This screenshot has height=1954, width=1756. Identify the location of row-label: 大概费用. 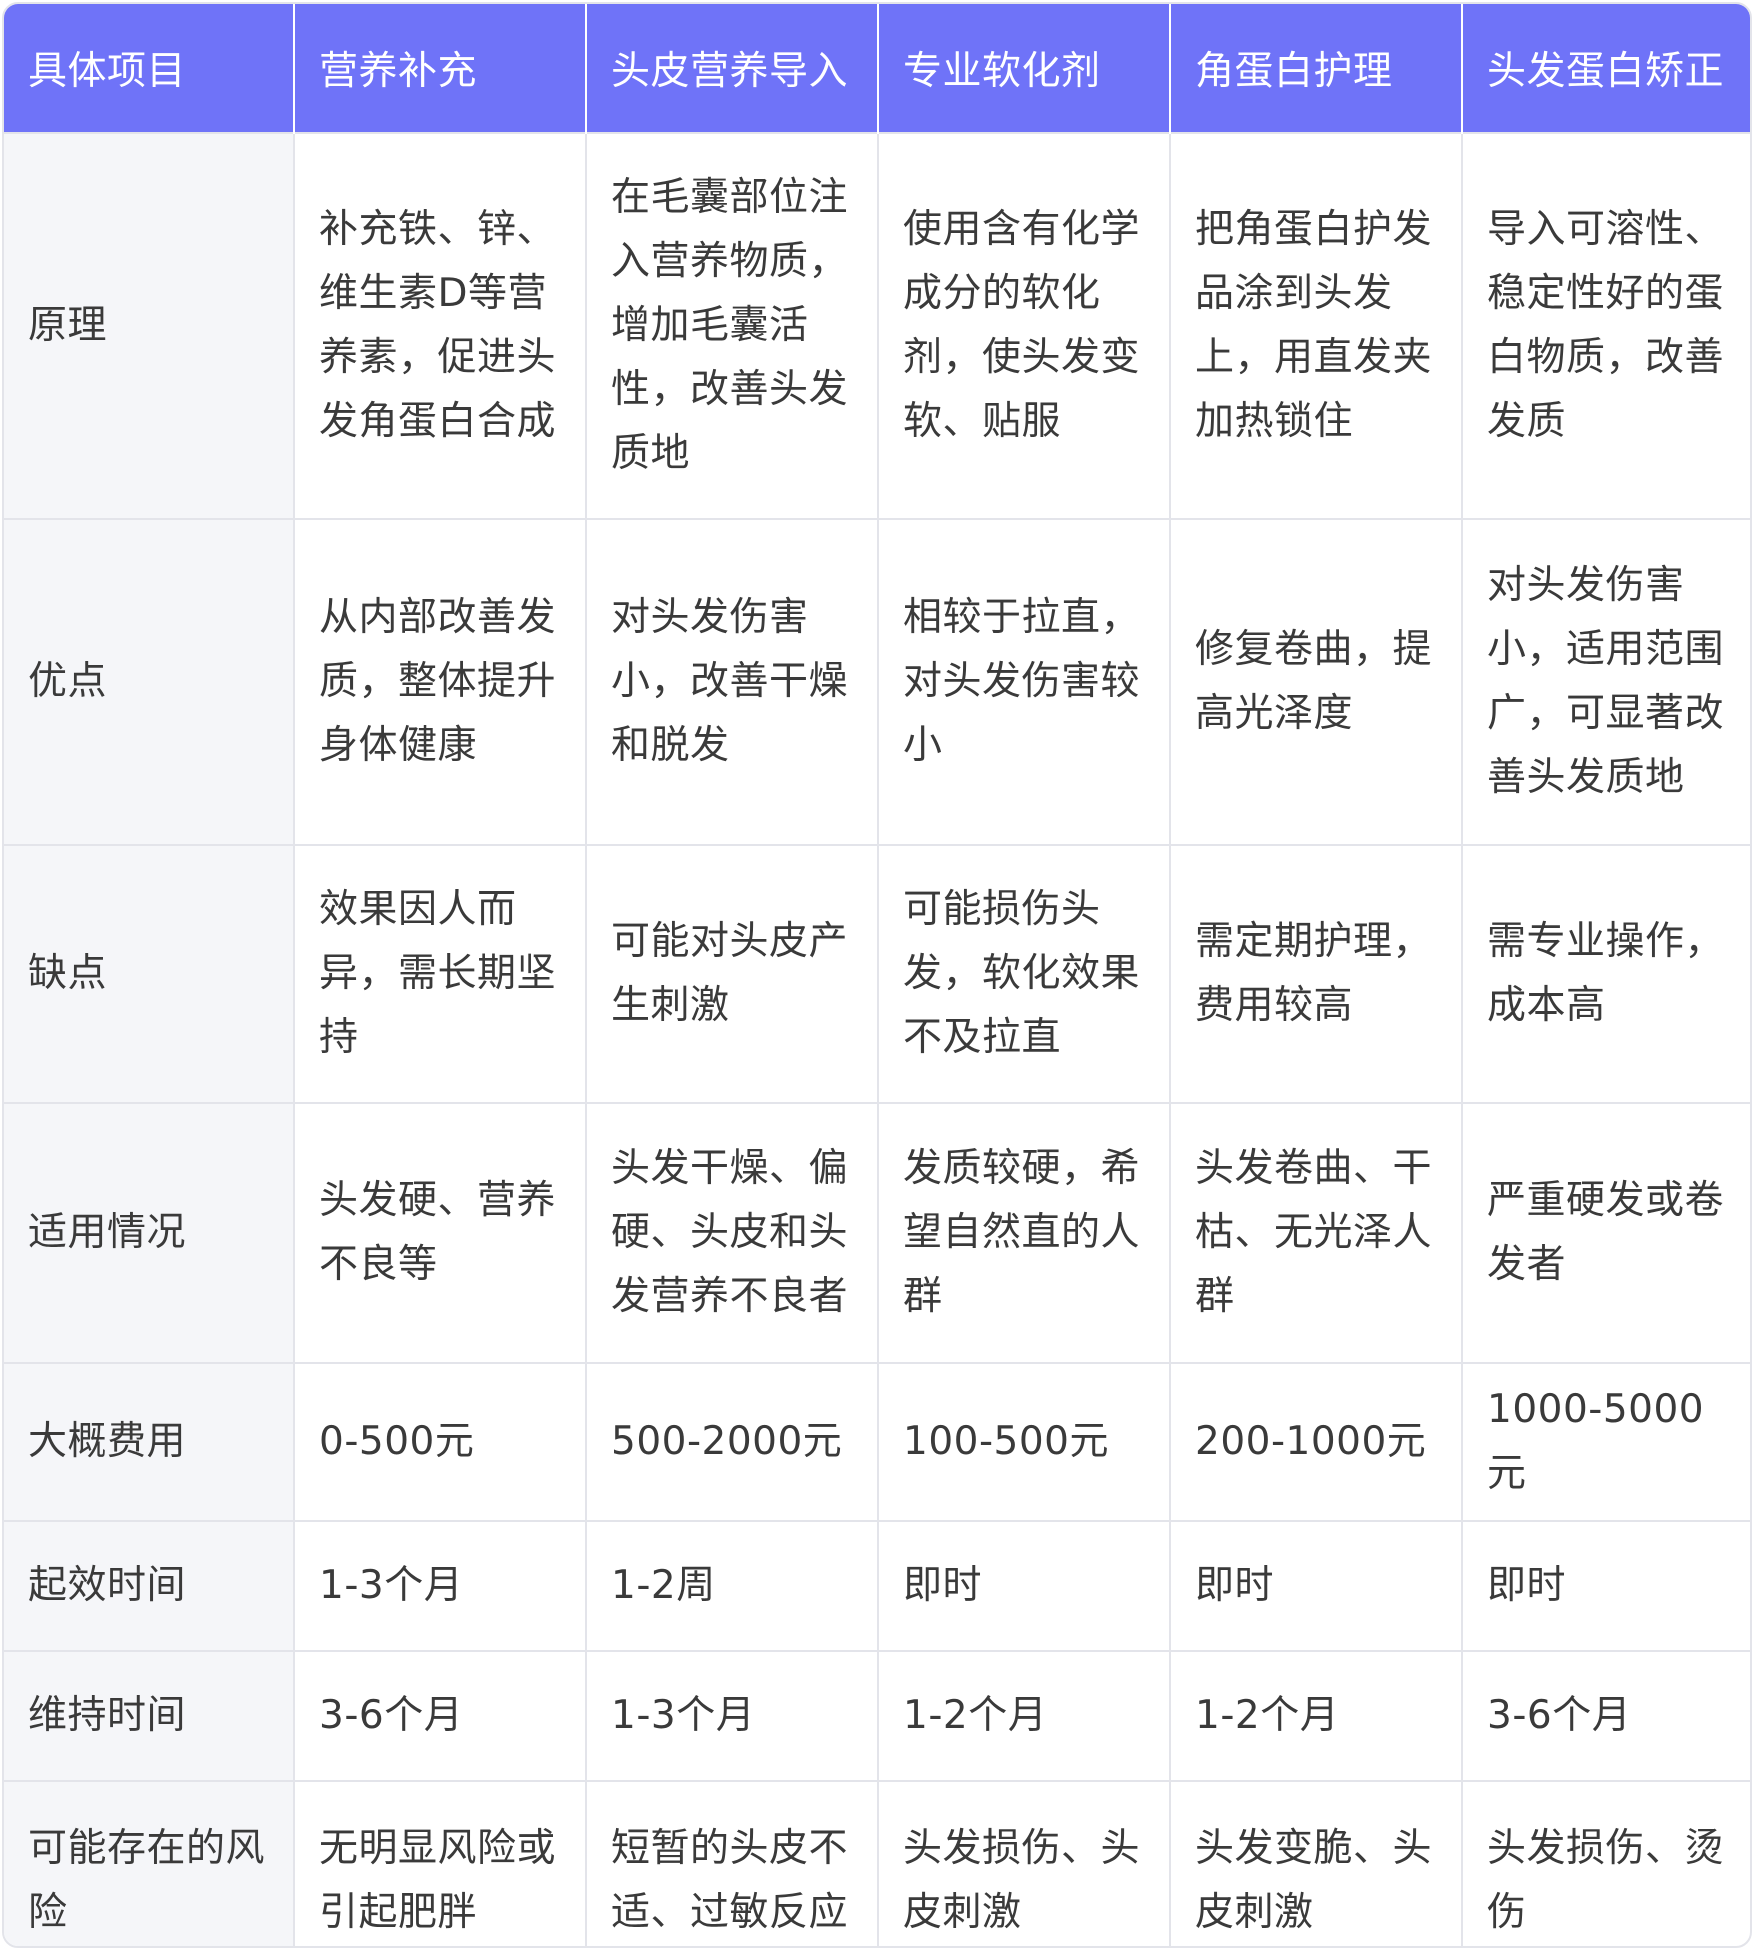
(149, 1441).